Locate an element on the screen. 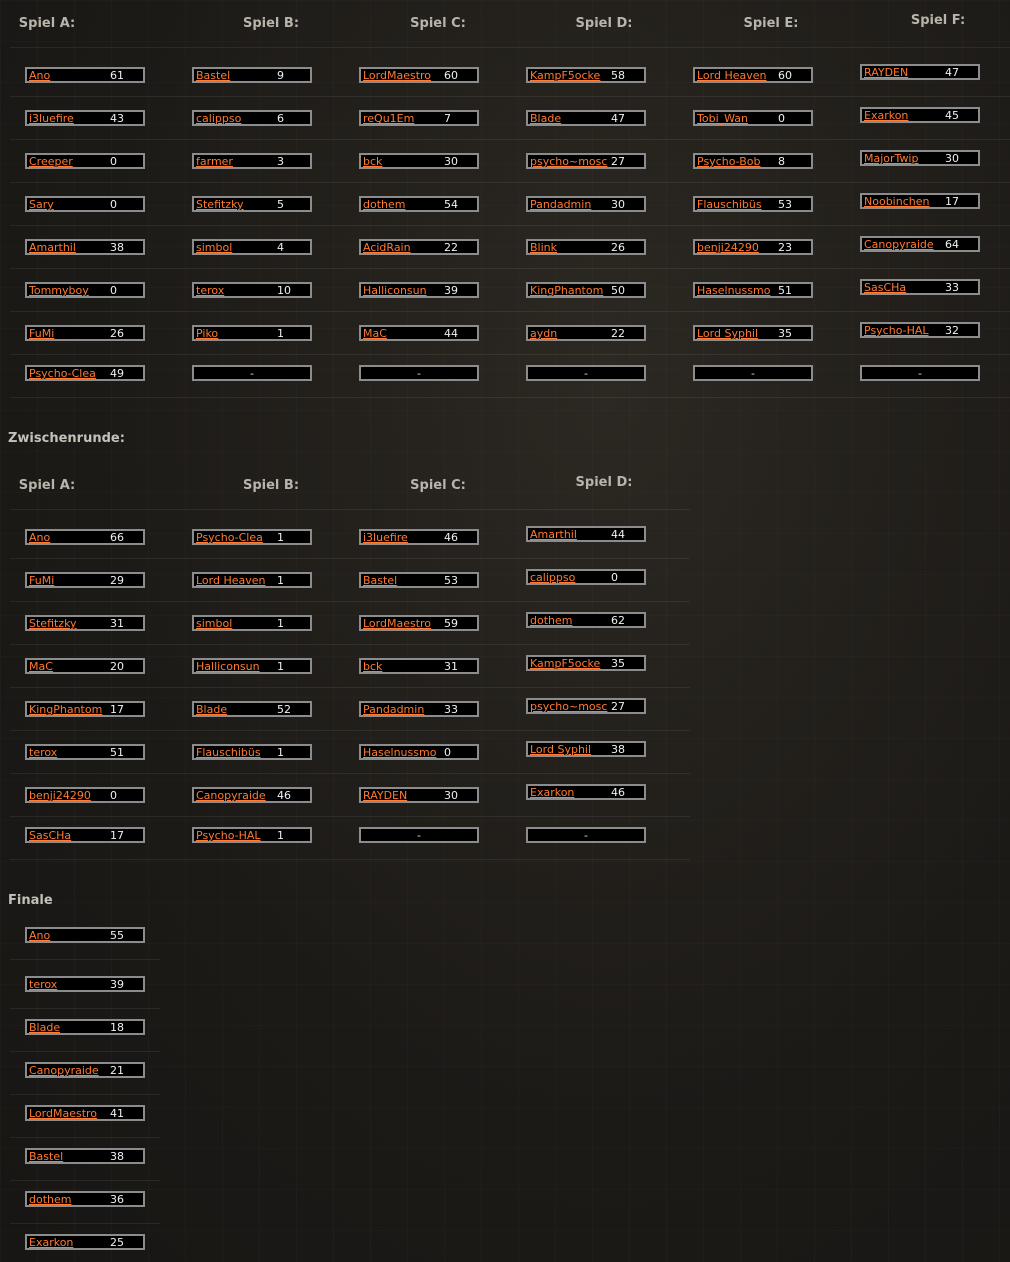 The width and height of the screenshot is (1010, 1262). player-entry: farmer 3 is located at coordinates (252, 161).